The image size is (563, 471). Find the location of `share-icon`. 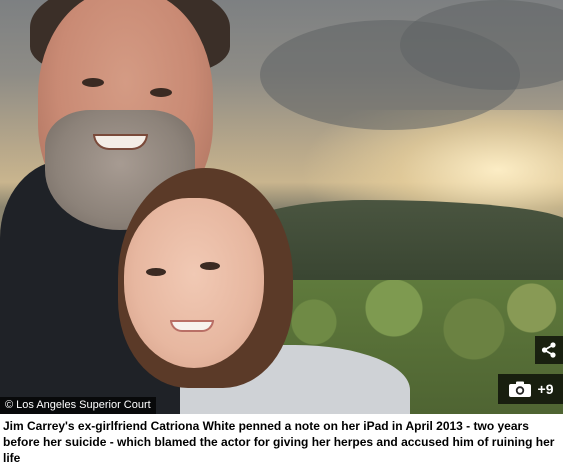

share-icon is located at coordinates (548, 350).